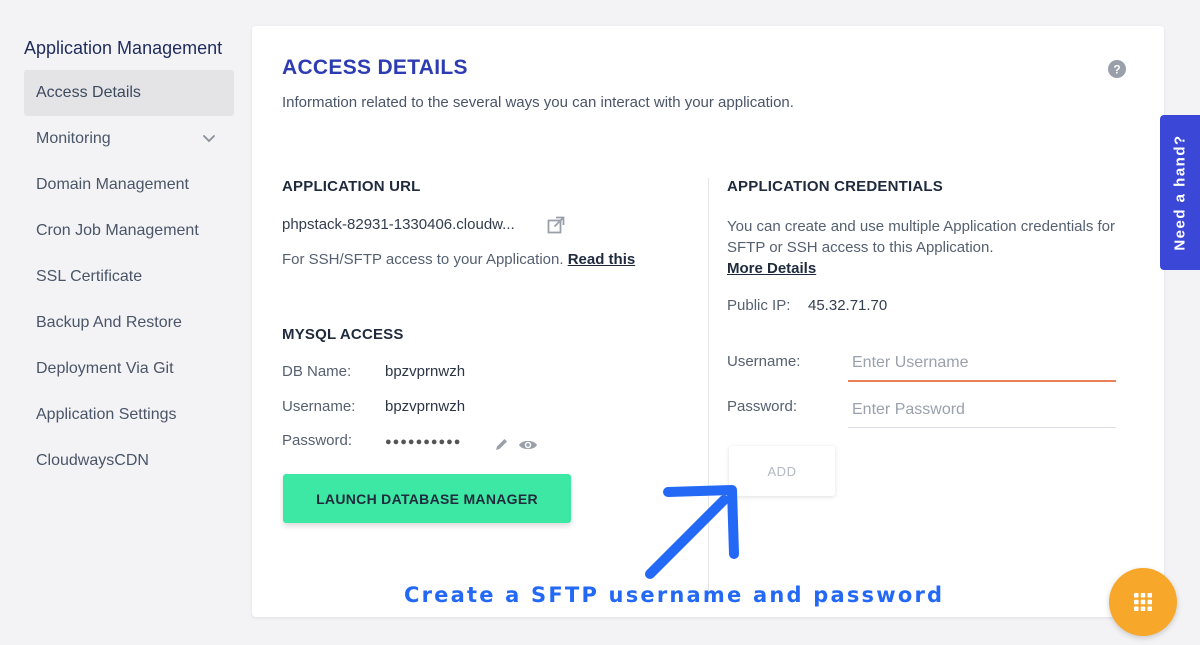  I want to click on need-a-hand-tab: Need a hand?, so click(1180, 192).